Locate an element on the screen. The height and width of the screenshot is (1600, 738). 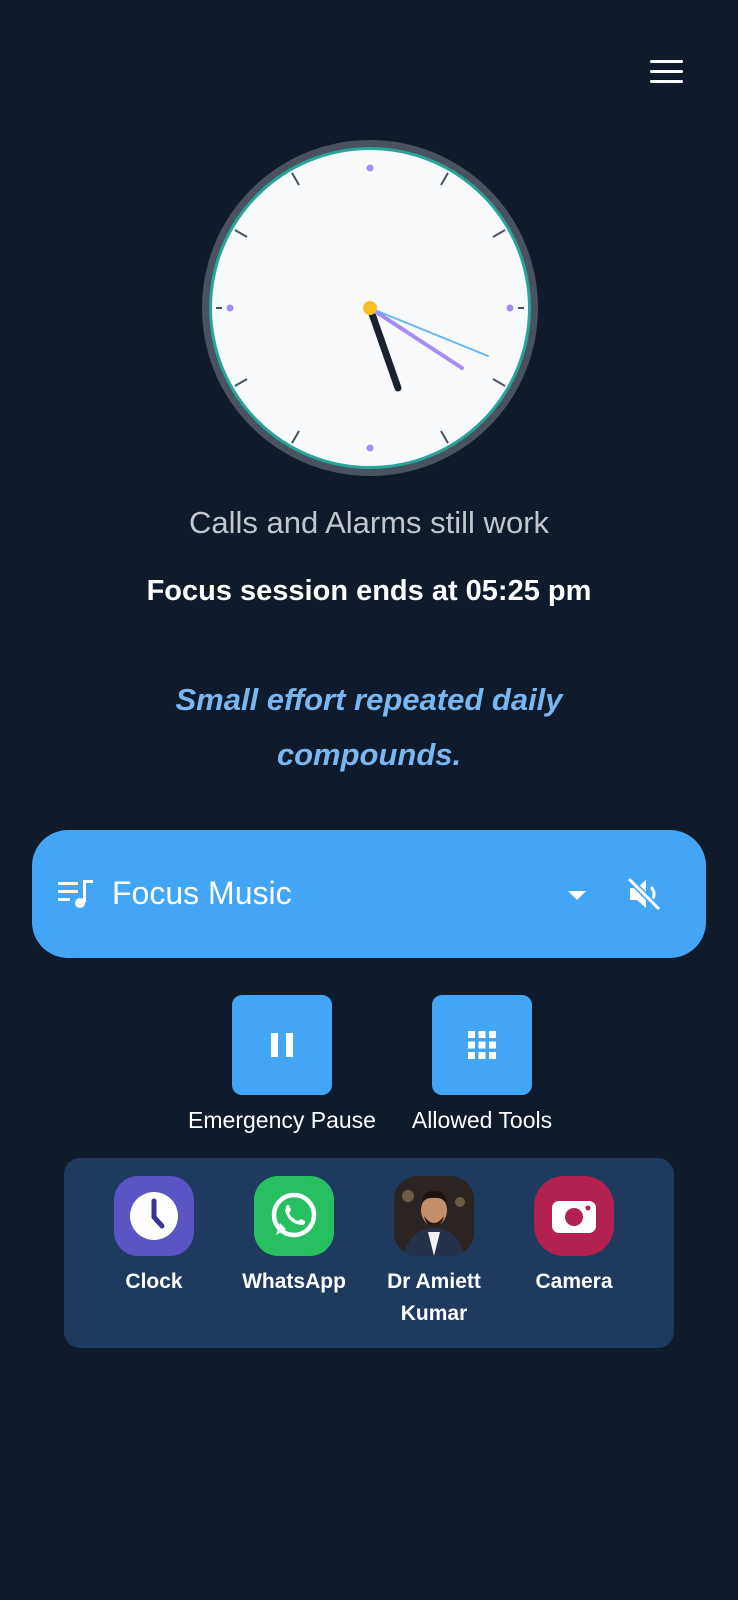
emergency-pause-label: Emergency Pause is located at coordinates (282, 1120).